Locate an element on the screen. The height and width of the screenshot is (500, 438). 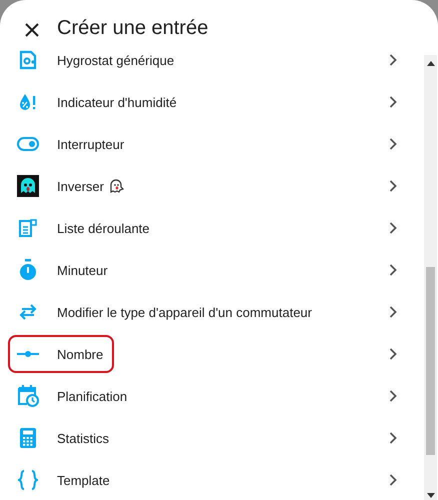
scrollbar-thumb is located at coordinates (430, 361).